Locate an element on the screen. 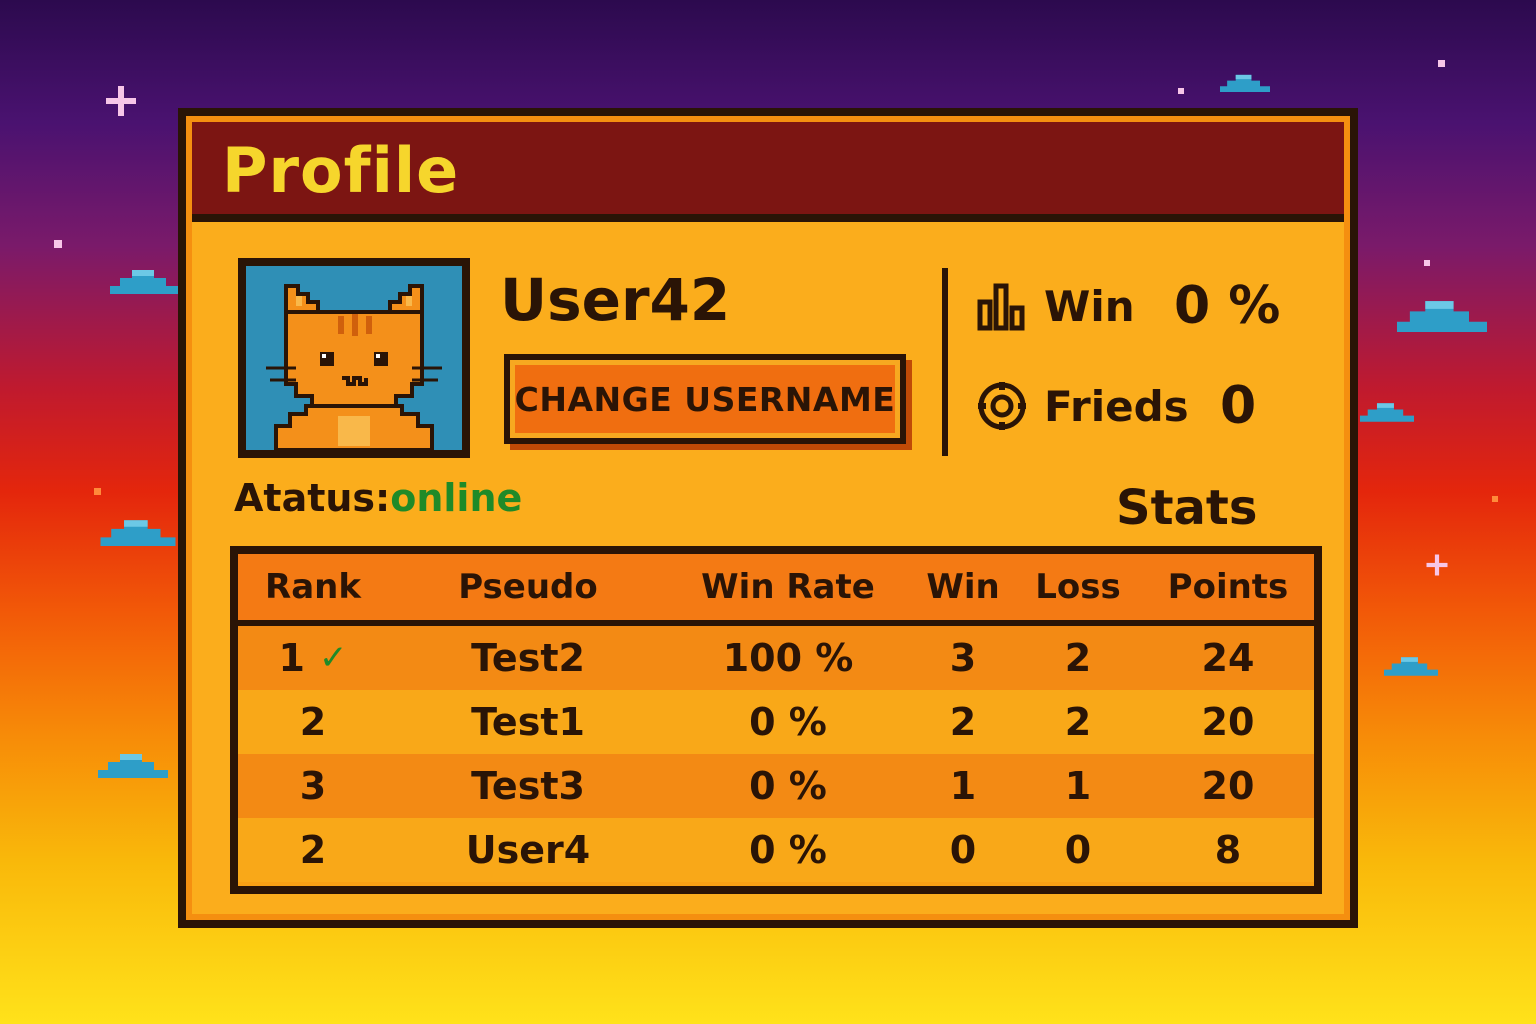 The image size is (1536, 1024). win-cell: 3 is located at coordinates (963, 658).